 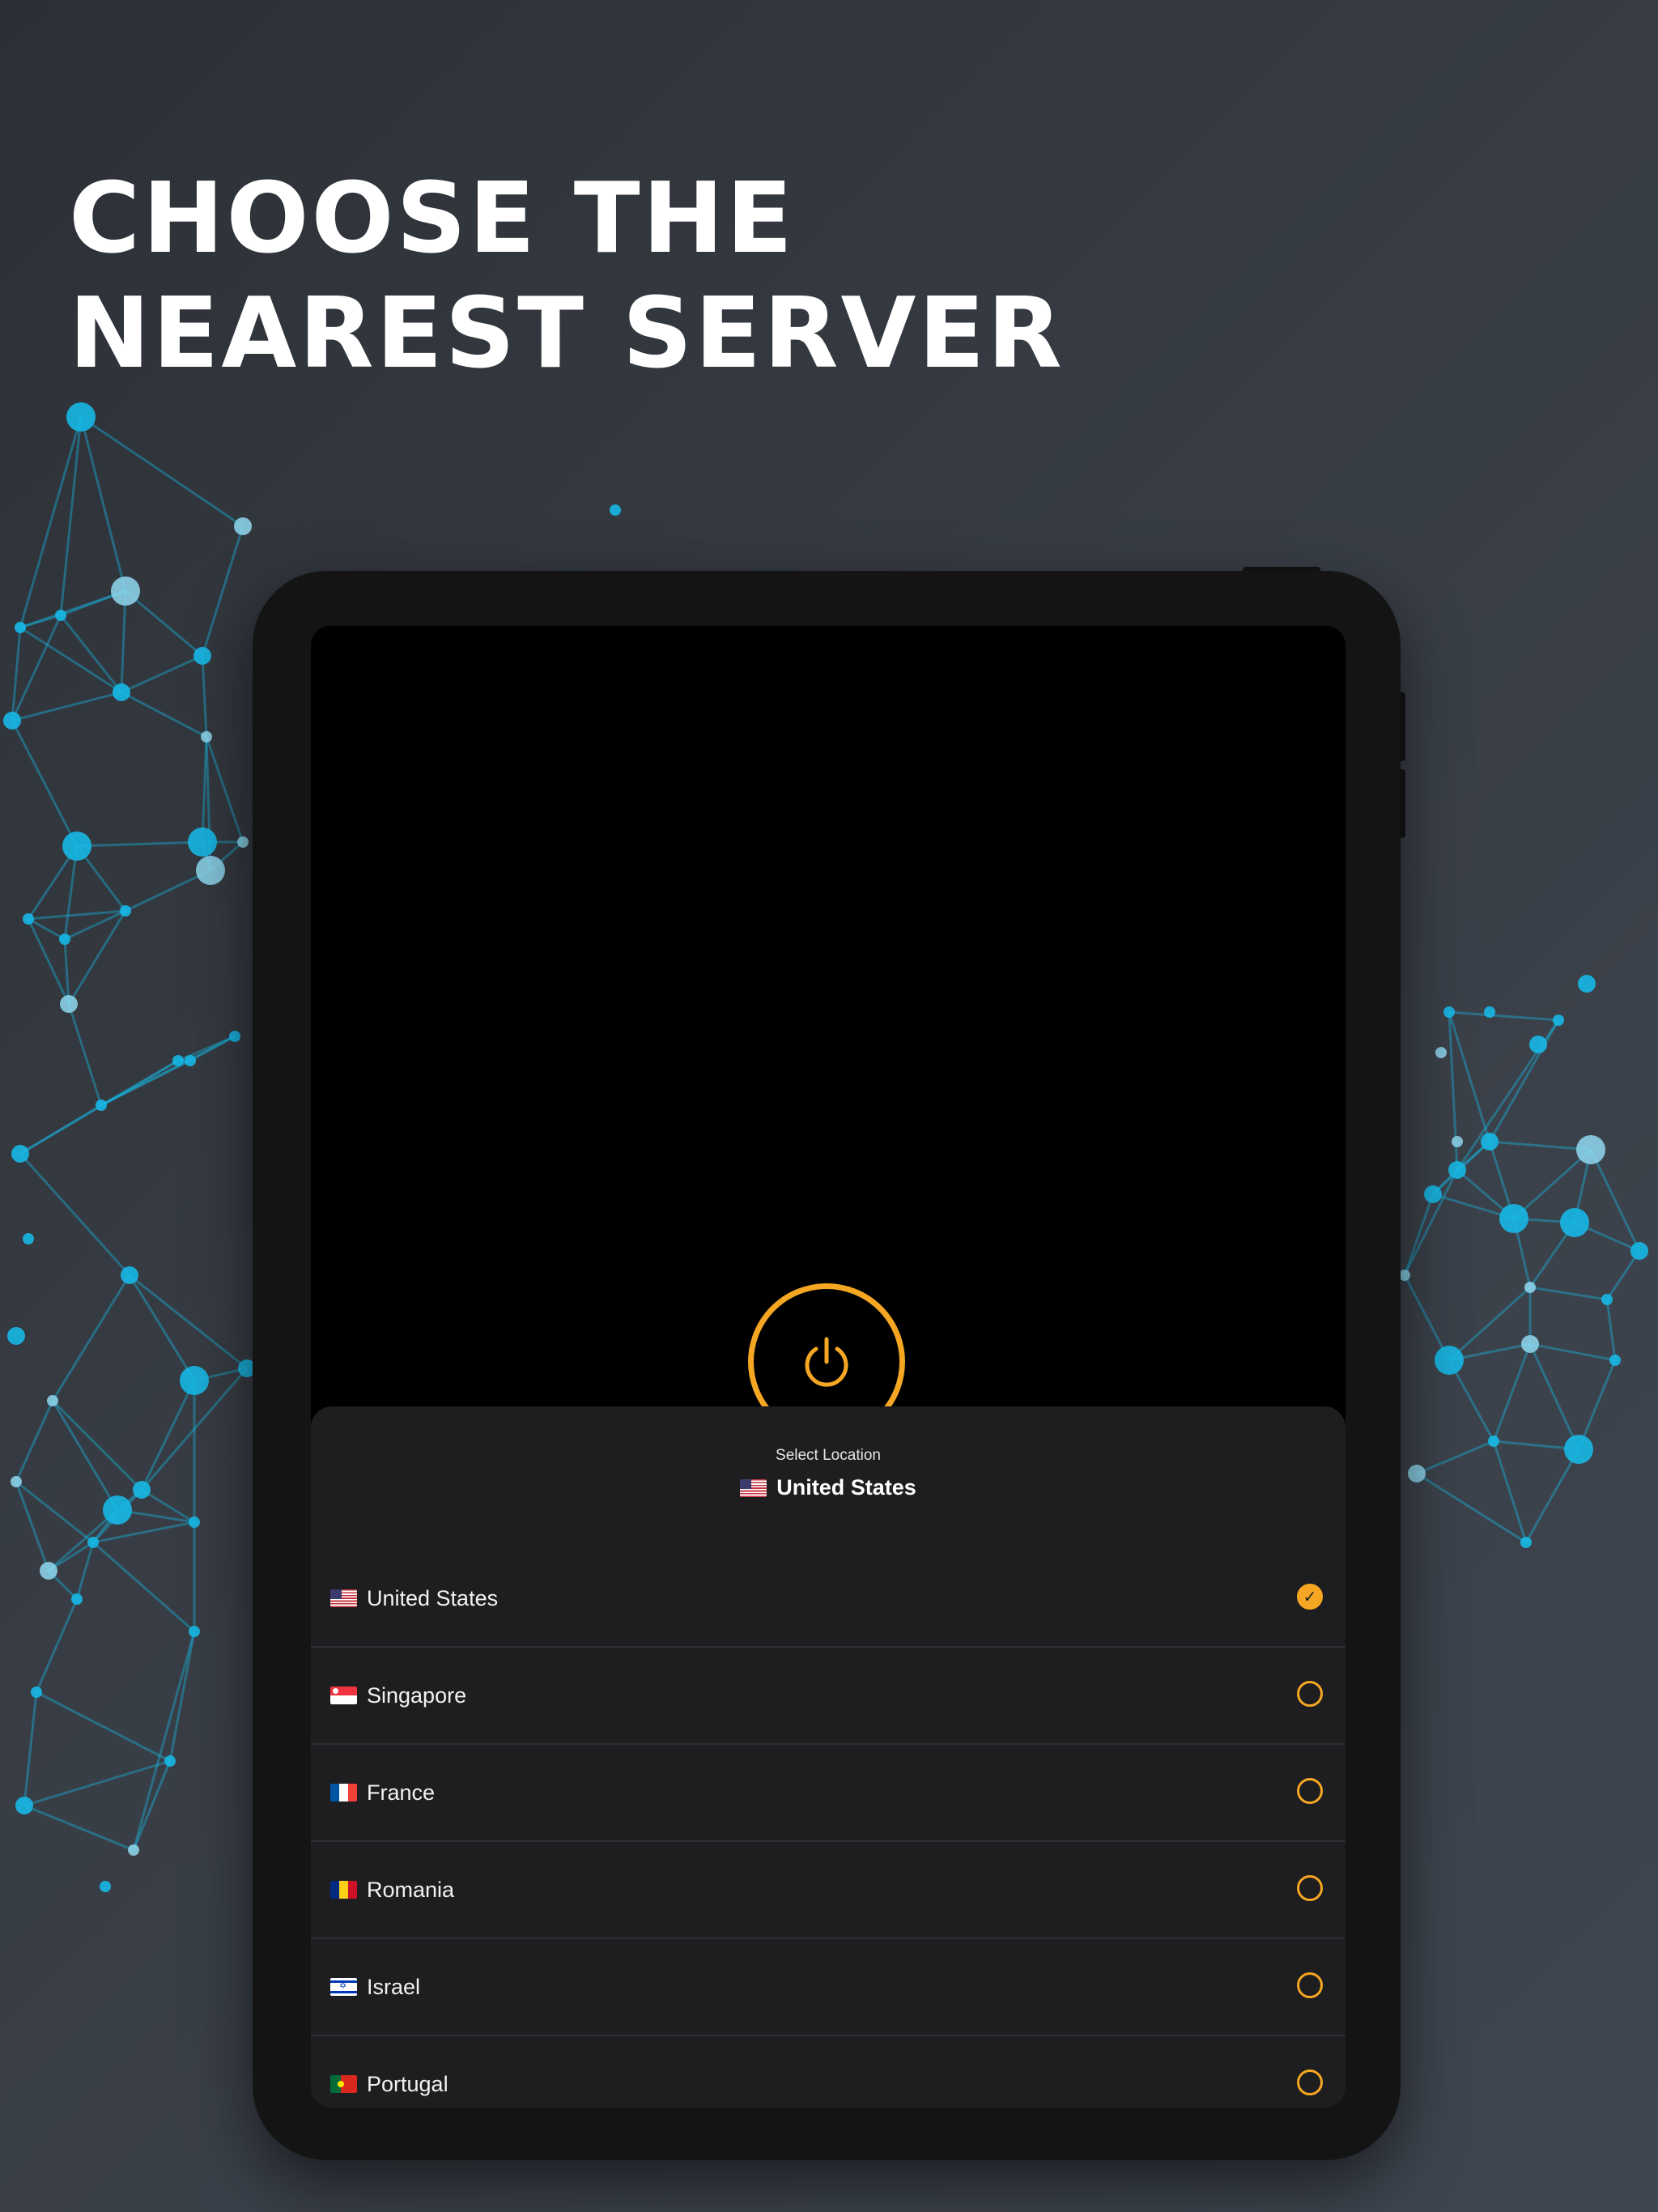 I want to click on sheet-caption: Select Location, so click(x=828, y=1456).